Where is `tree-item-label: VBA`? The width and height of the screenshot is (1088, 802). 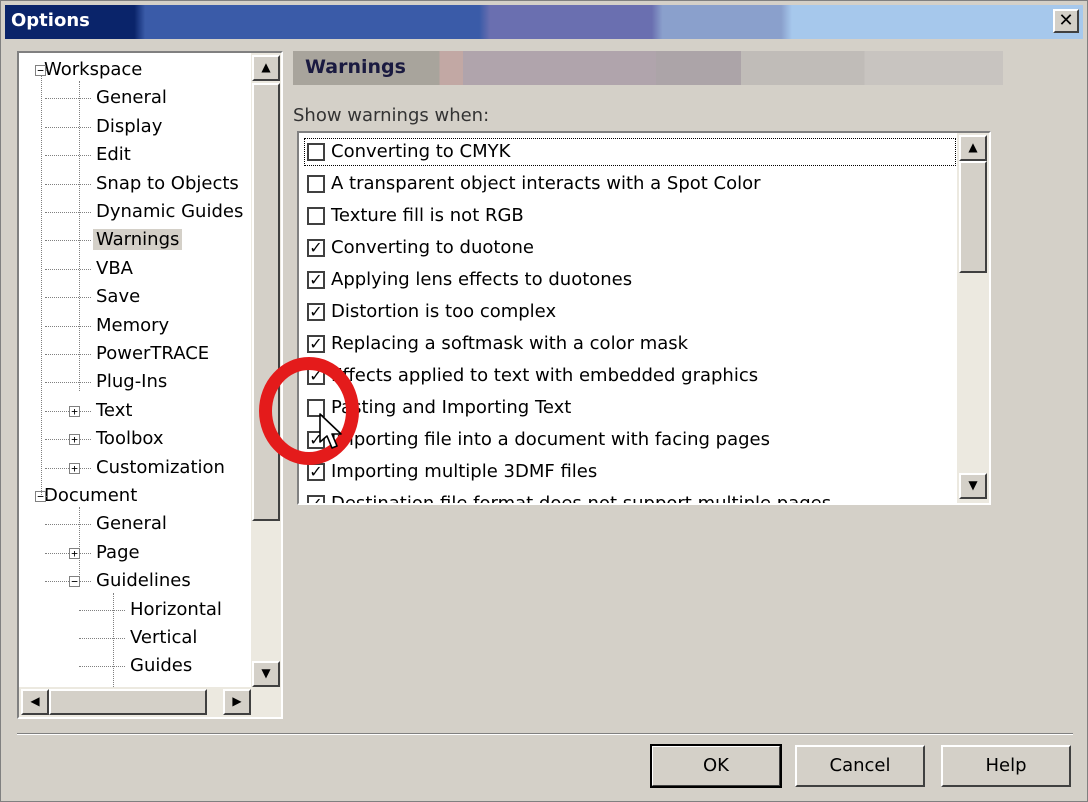 tree-item-label: VBA is located at coordinates (114, 268).